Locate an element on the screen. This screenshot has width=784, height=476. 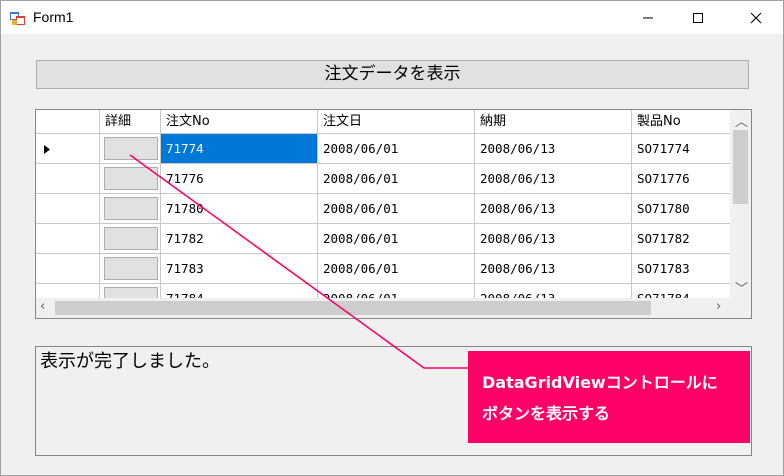
current-row-arrow-icon is located at coordinates (47, 149).